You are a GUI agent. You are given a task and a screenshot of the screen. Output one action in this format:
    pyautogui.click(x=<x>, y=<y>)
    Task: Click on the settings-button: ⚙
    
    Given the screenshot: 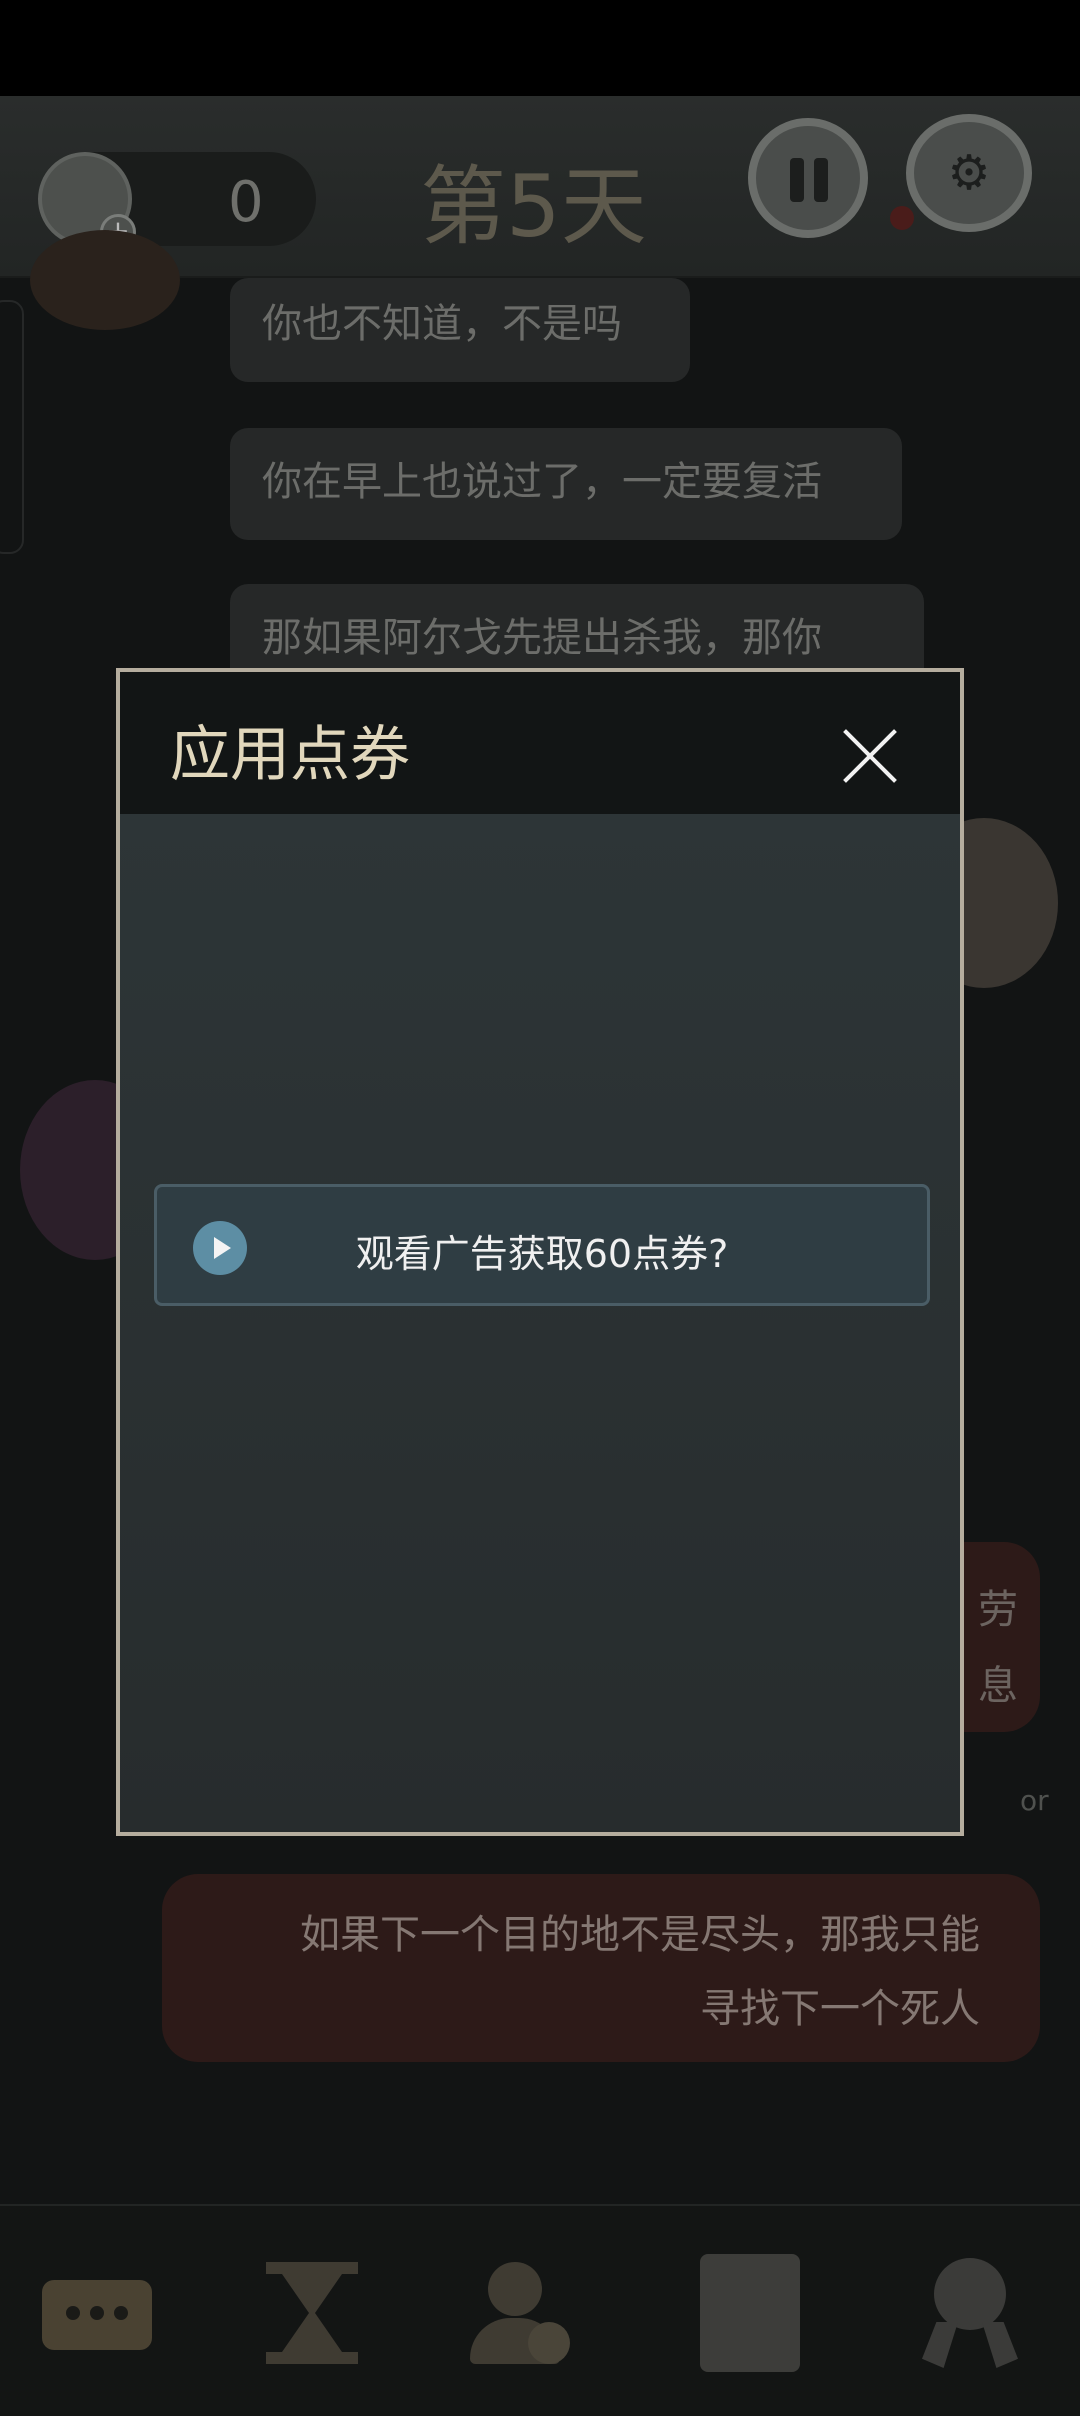 What is the action you would take?
    pyautogui.click(x=969, y=173)
    